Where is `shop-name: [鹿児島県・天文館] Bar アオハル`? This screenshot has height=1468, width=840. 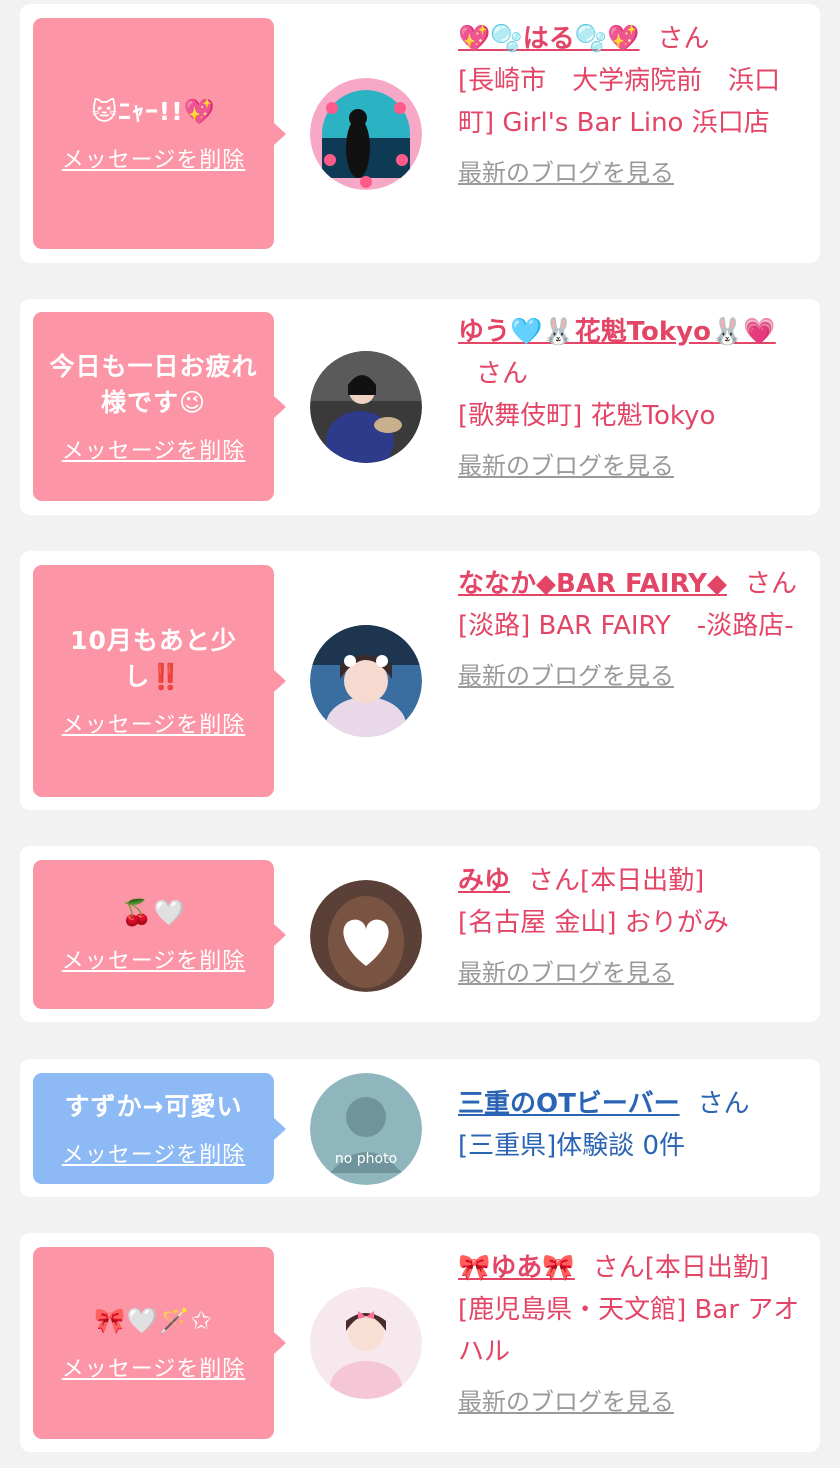 shop-name: [鹿児島県・天文館] Bar アオハル is located at coordinates (629, 1331).